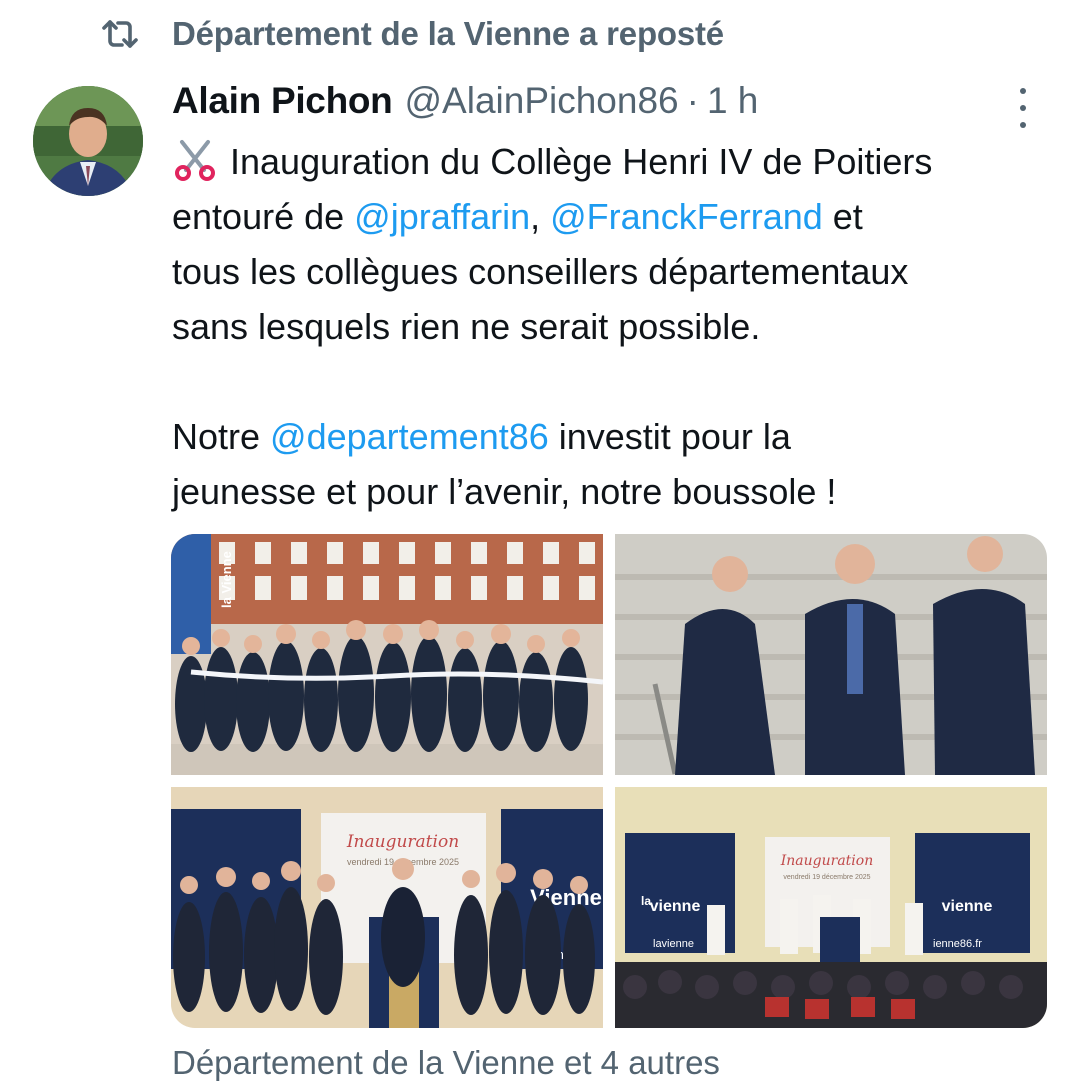 The image size is (1065, 1089). I want to click on mention-link-jpraffarin: @jpraffarin, so click(442, 216).